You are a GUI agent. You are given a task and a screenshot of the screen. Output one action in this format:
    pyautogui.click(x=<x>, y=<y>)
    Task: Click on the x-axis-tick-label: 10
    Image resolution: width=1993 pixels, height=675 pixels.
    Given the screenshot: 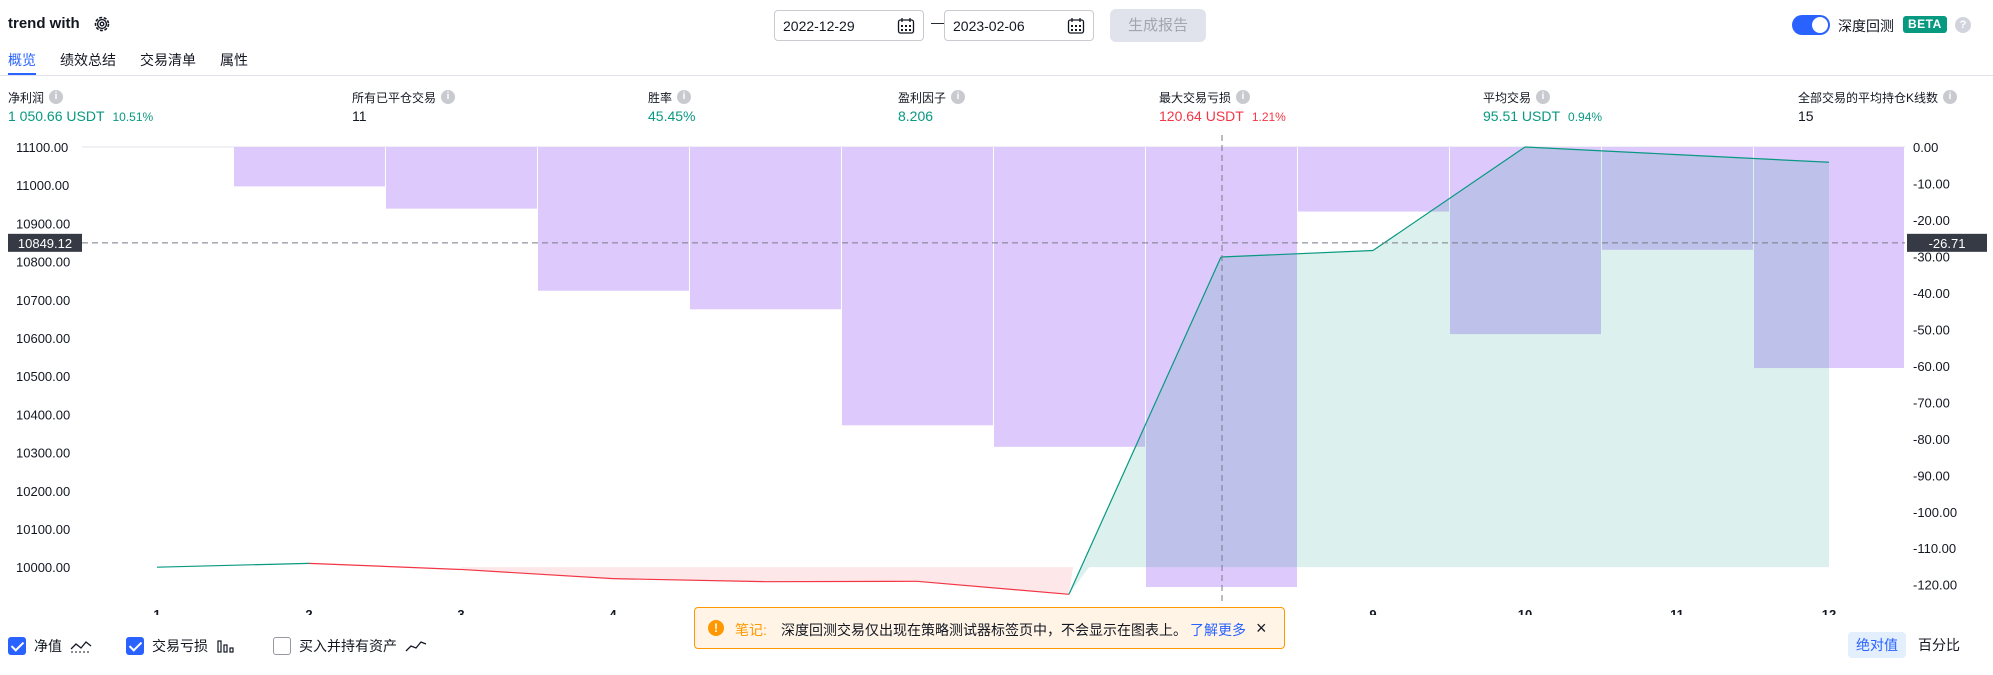 What is the action you would take?
    pyautogui.click(x=1525, y=611)
    